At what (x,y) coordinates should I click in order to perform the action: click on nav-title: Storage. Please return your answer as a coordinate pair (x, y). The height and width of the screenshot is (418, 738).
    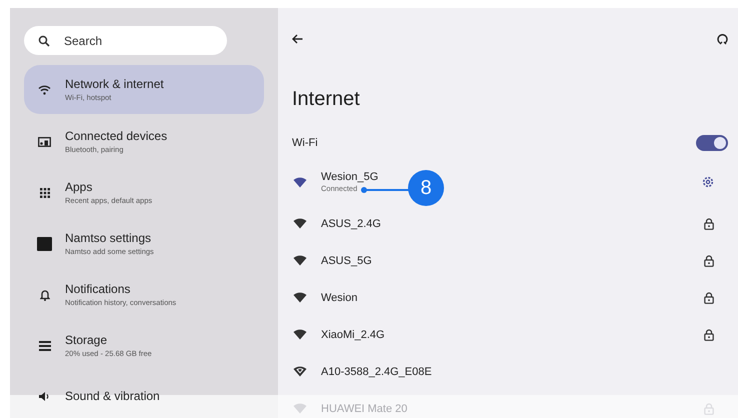
    Looking at the image, I should click on (86, 340).